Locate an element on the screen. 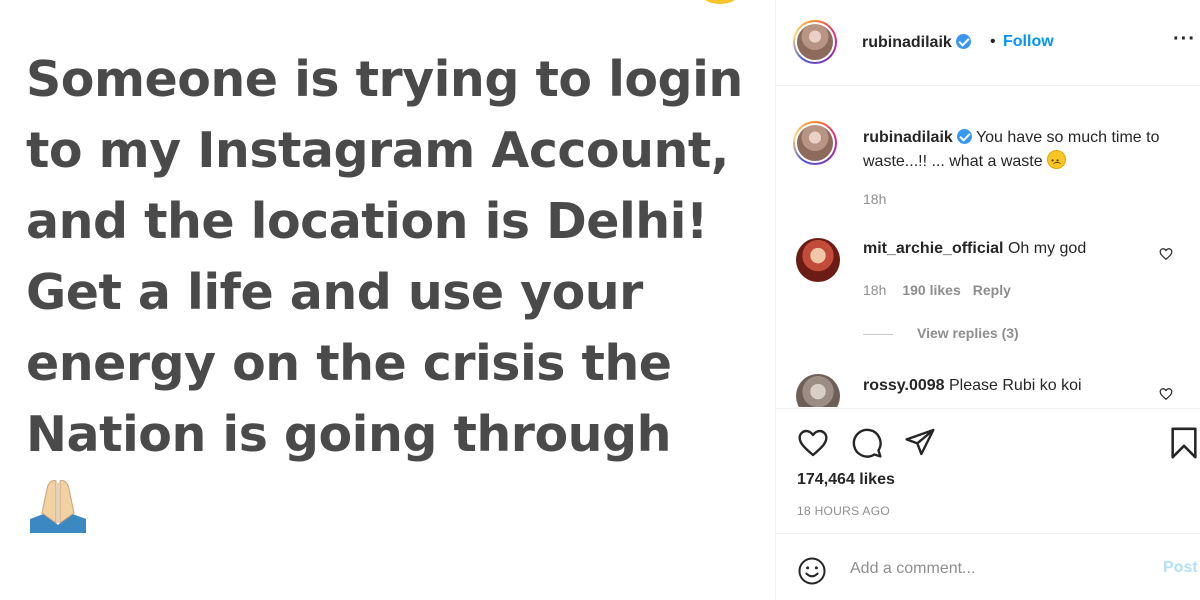  add-comment-bar: Post is located at coordinates (988, 566).